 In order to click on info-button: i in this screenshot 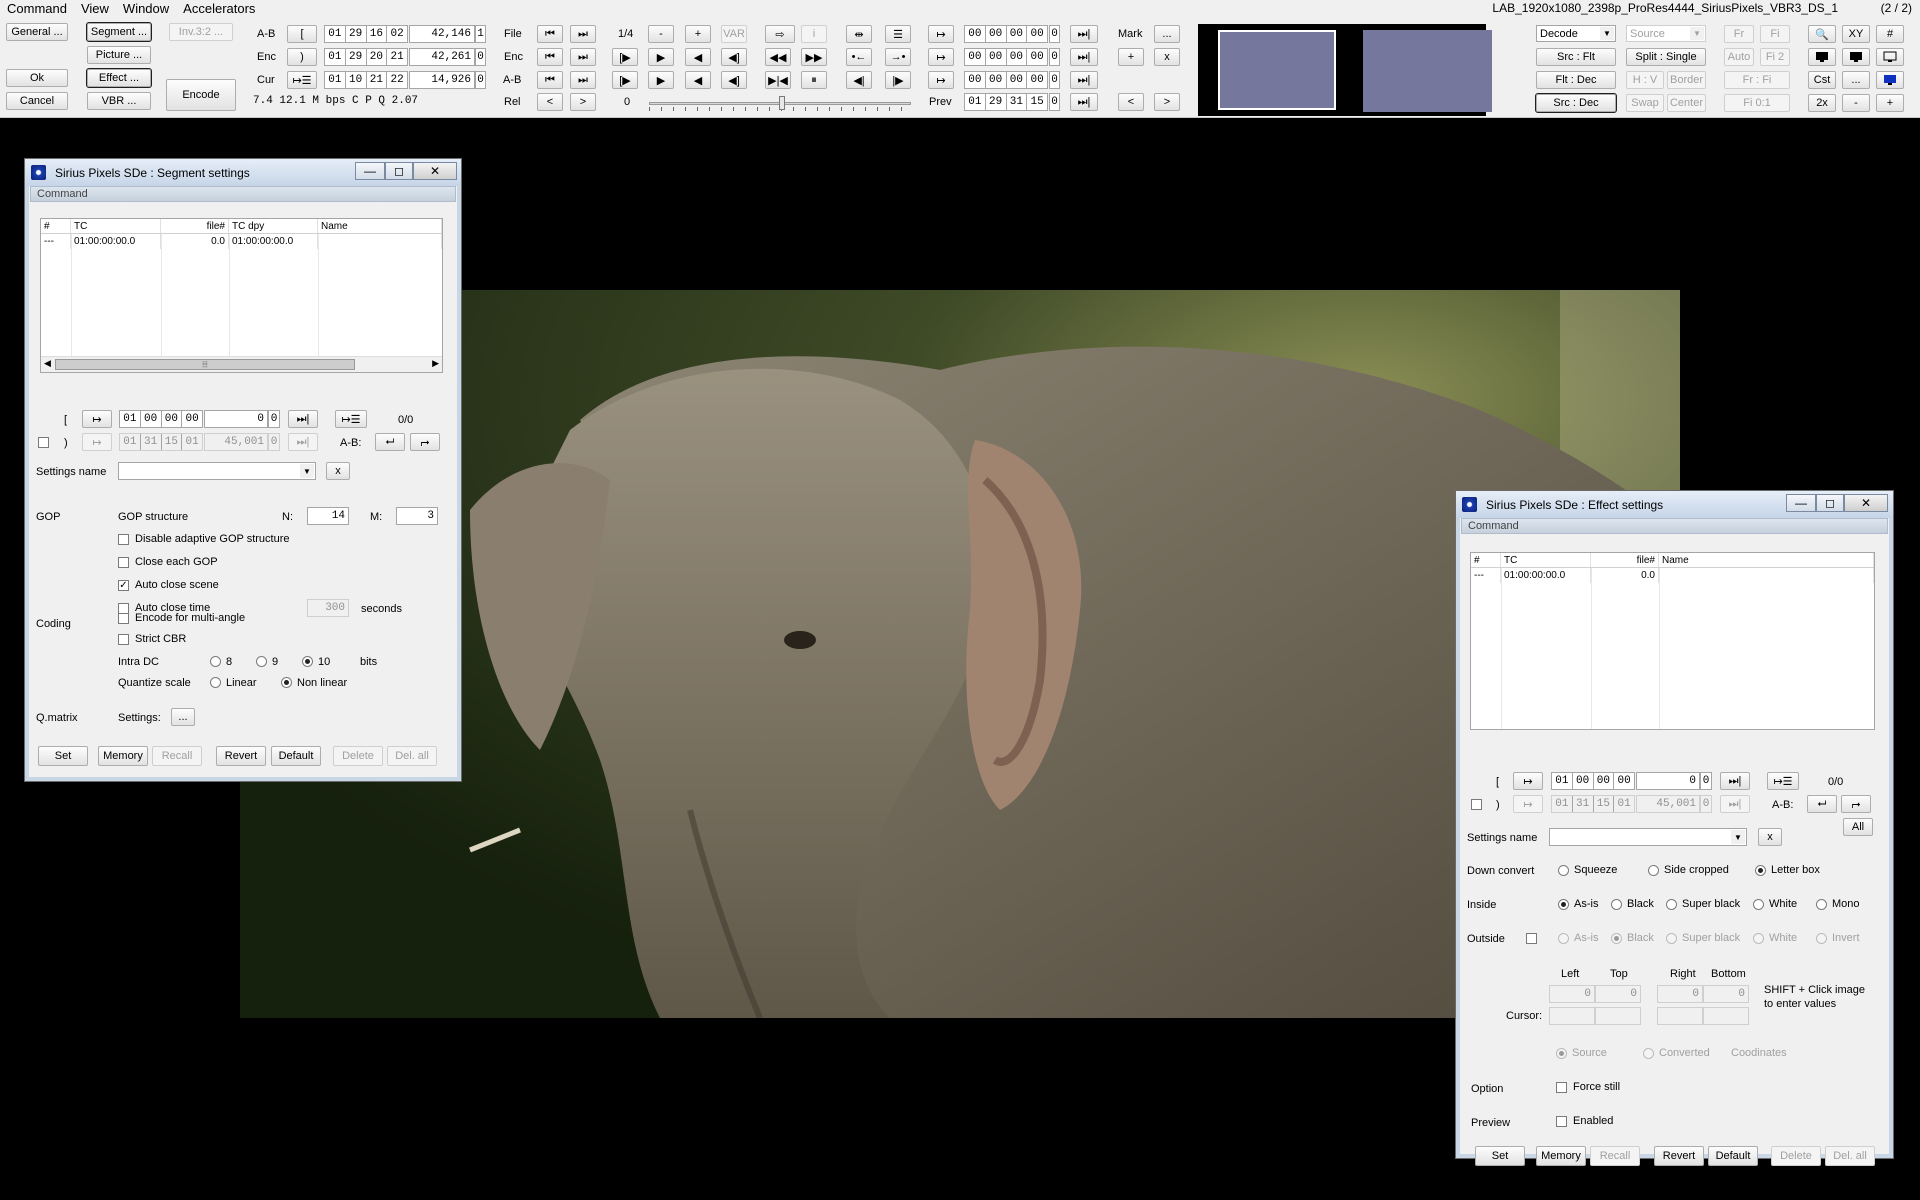, I will do `click(814, 34)`.